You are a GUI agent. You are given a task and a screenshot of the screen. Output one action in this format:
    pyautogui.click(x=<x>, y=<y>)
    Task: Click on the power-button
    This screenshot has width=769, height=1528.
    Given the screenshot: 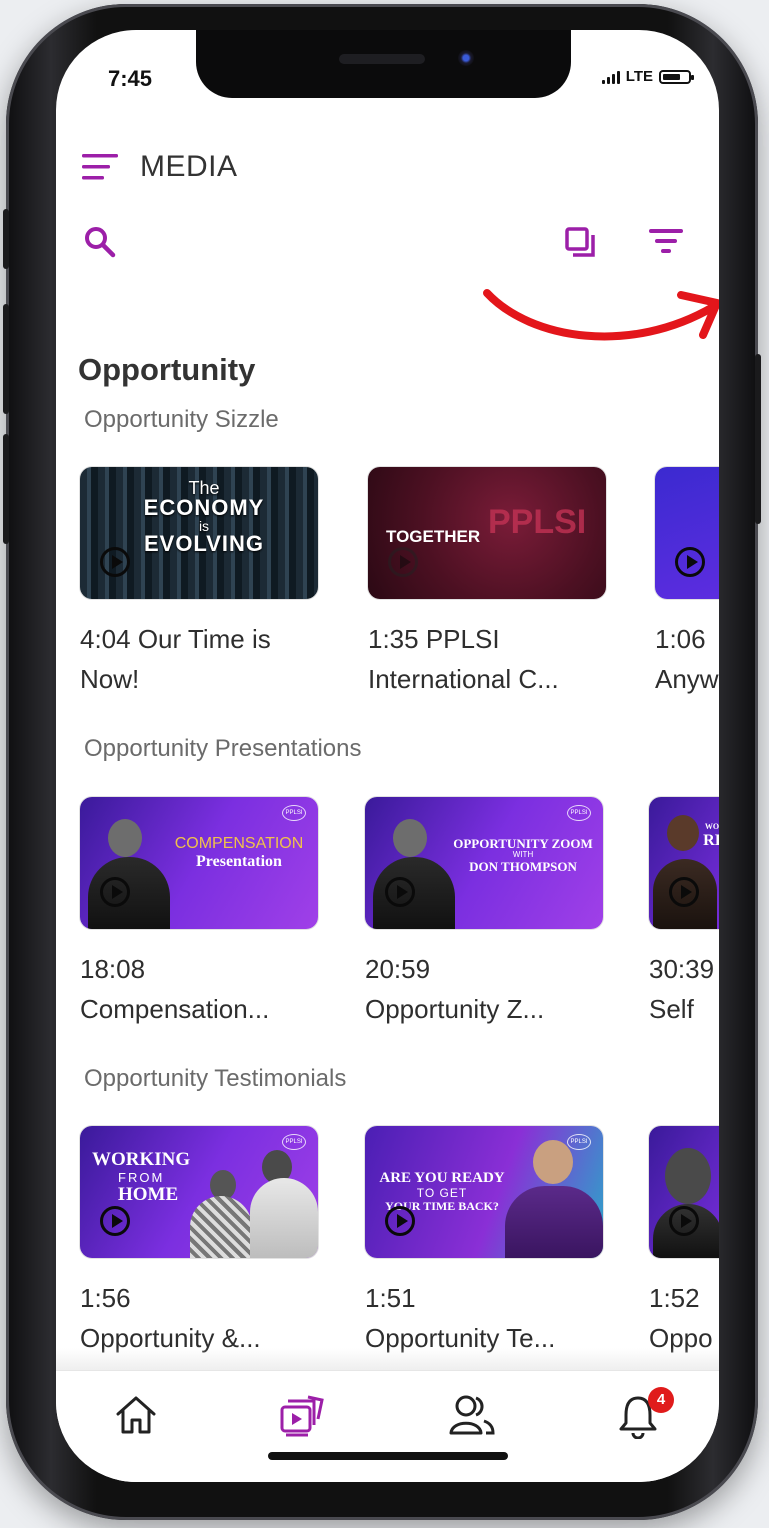 What is the action you would take?
    pyautogui.click(x=758, y=439)
    